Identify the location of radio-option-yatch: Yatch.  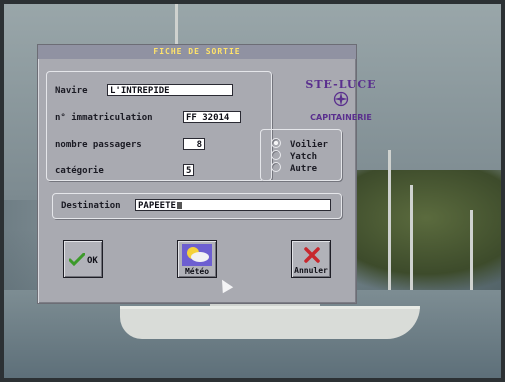
(294, 156).